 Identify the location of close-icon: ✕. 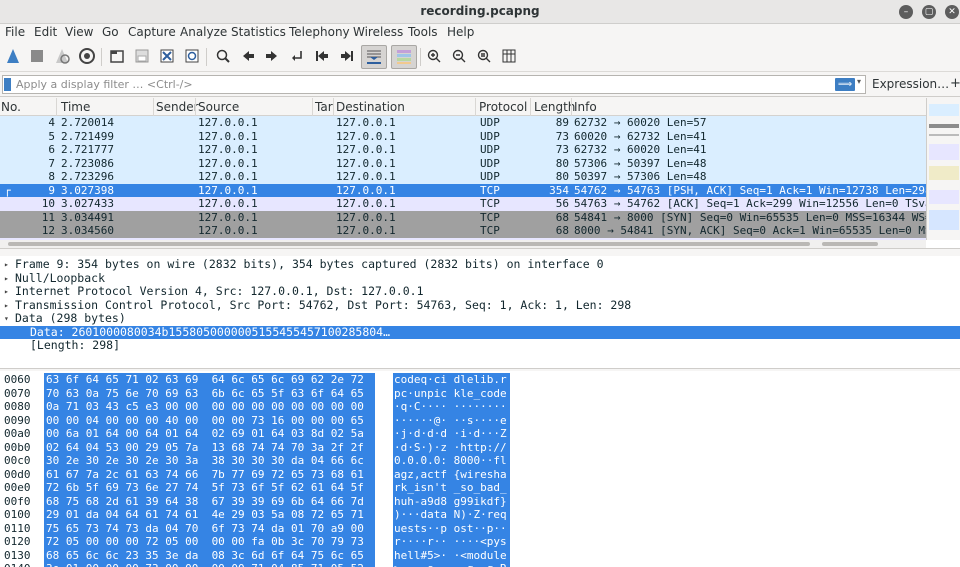
(952, 12).